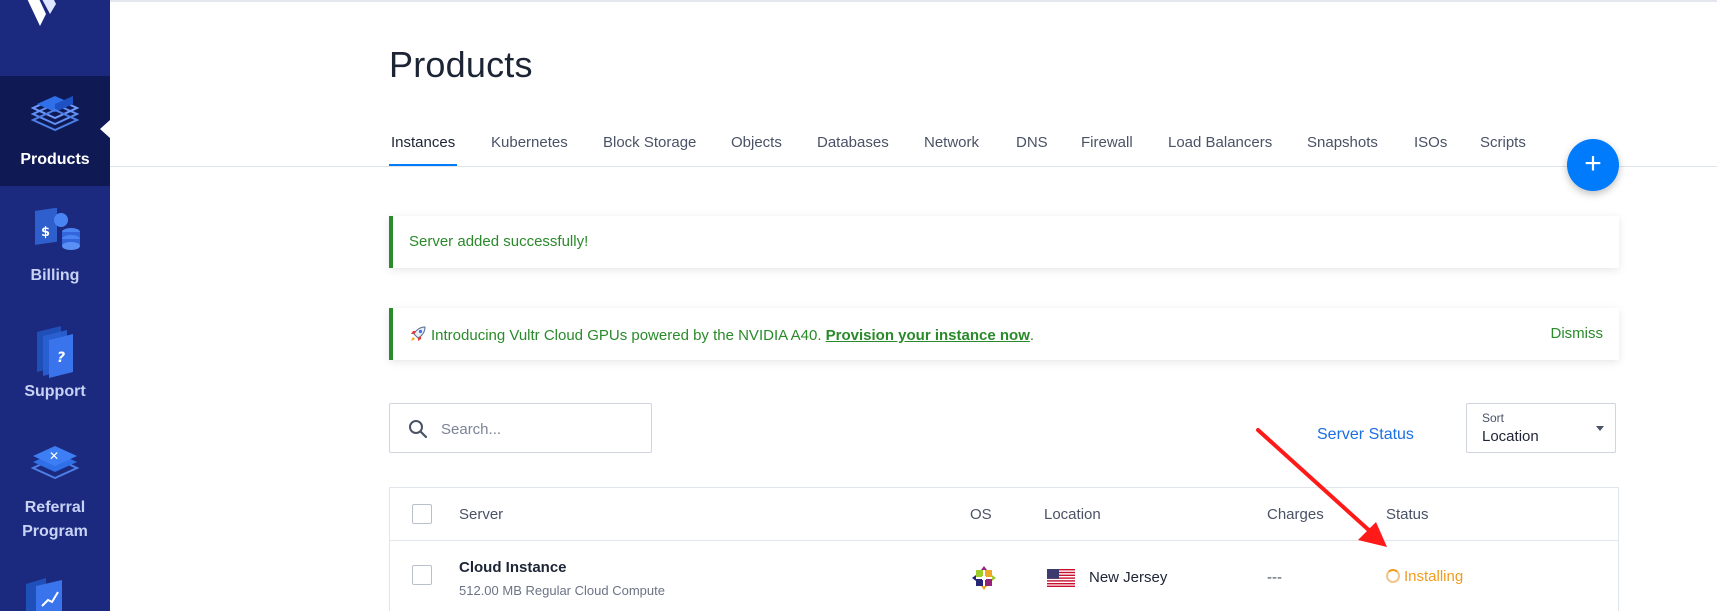 This screenshot has width=1717, height=612. I want to click on tab-load-balancers: Load Balancers, so click(1220, 142).